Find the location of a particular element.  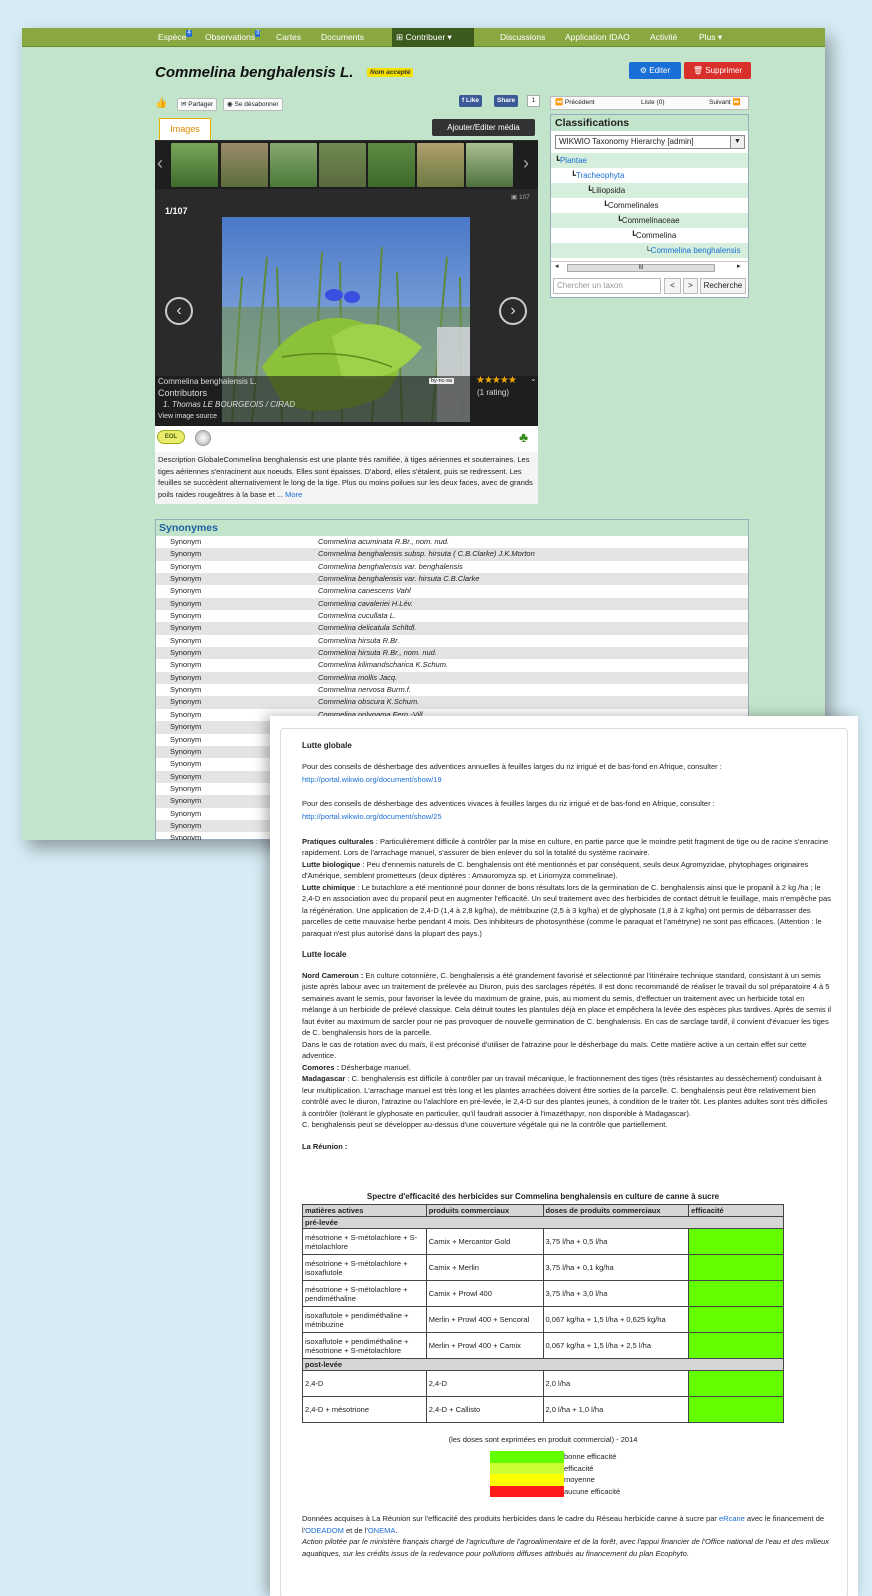

record-pager: ⏪ Précédent Liste (0) Suivant ⏩ is located at coordinates (649, 103).